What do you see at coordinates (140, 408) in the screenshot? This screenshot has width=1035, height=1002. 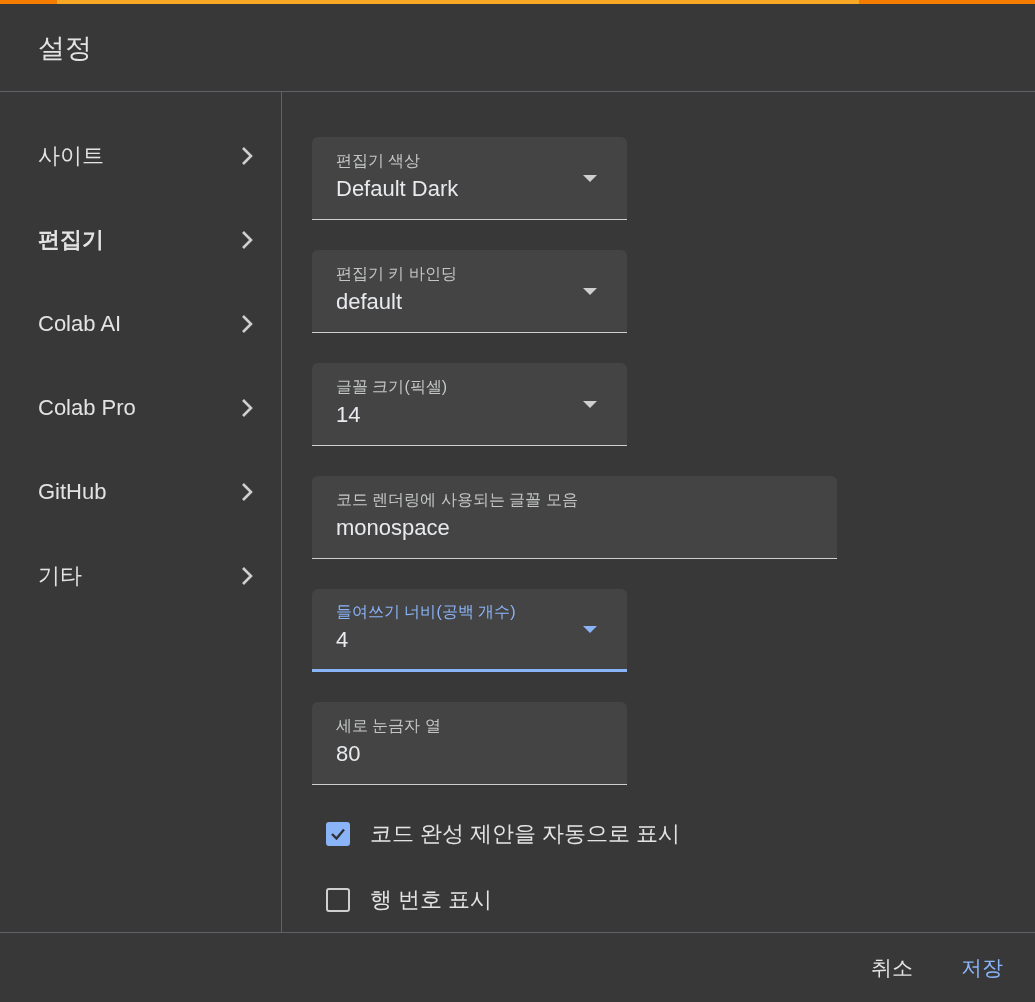 I see `sidebar-item: Colab Pro` at bounding box center [140, 408].